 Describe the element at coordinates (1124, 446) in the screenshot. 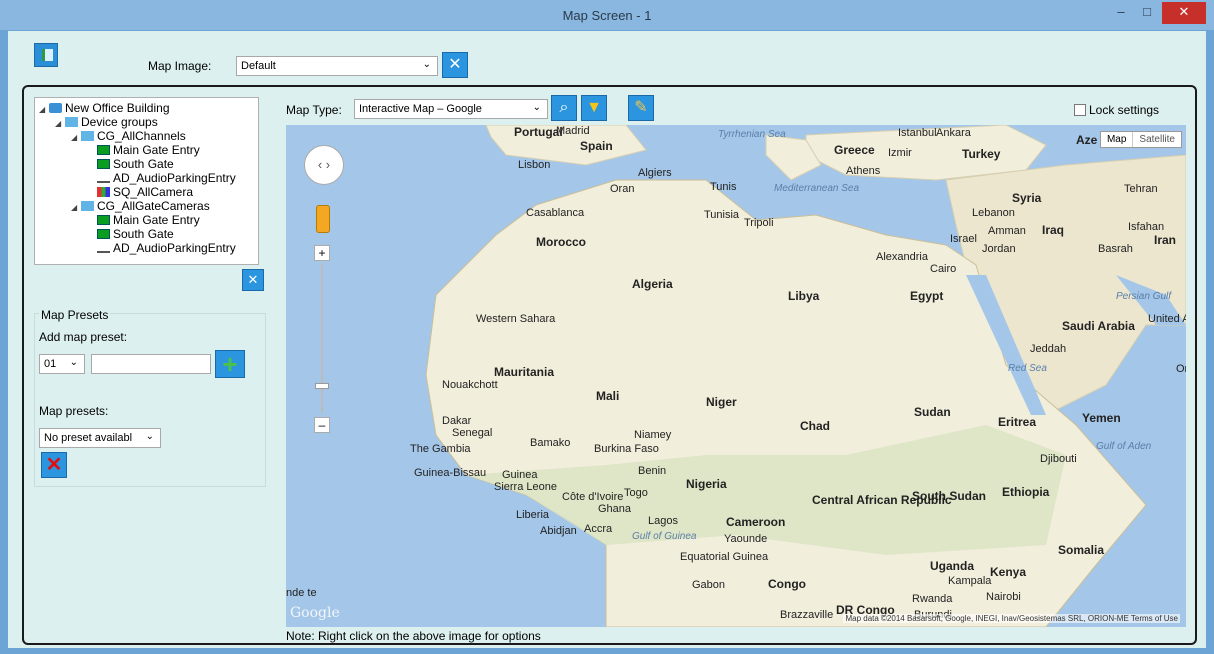

I see `map-label-gulf-of-aden: Gulf of Aden` at that location.